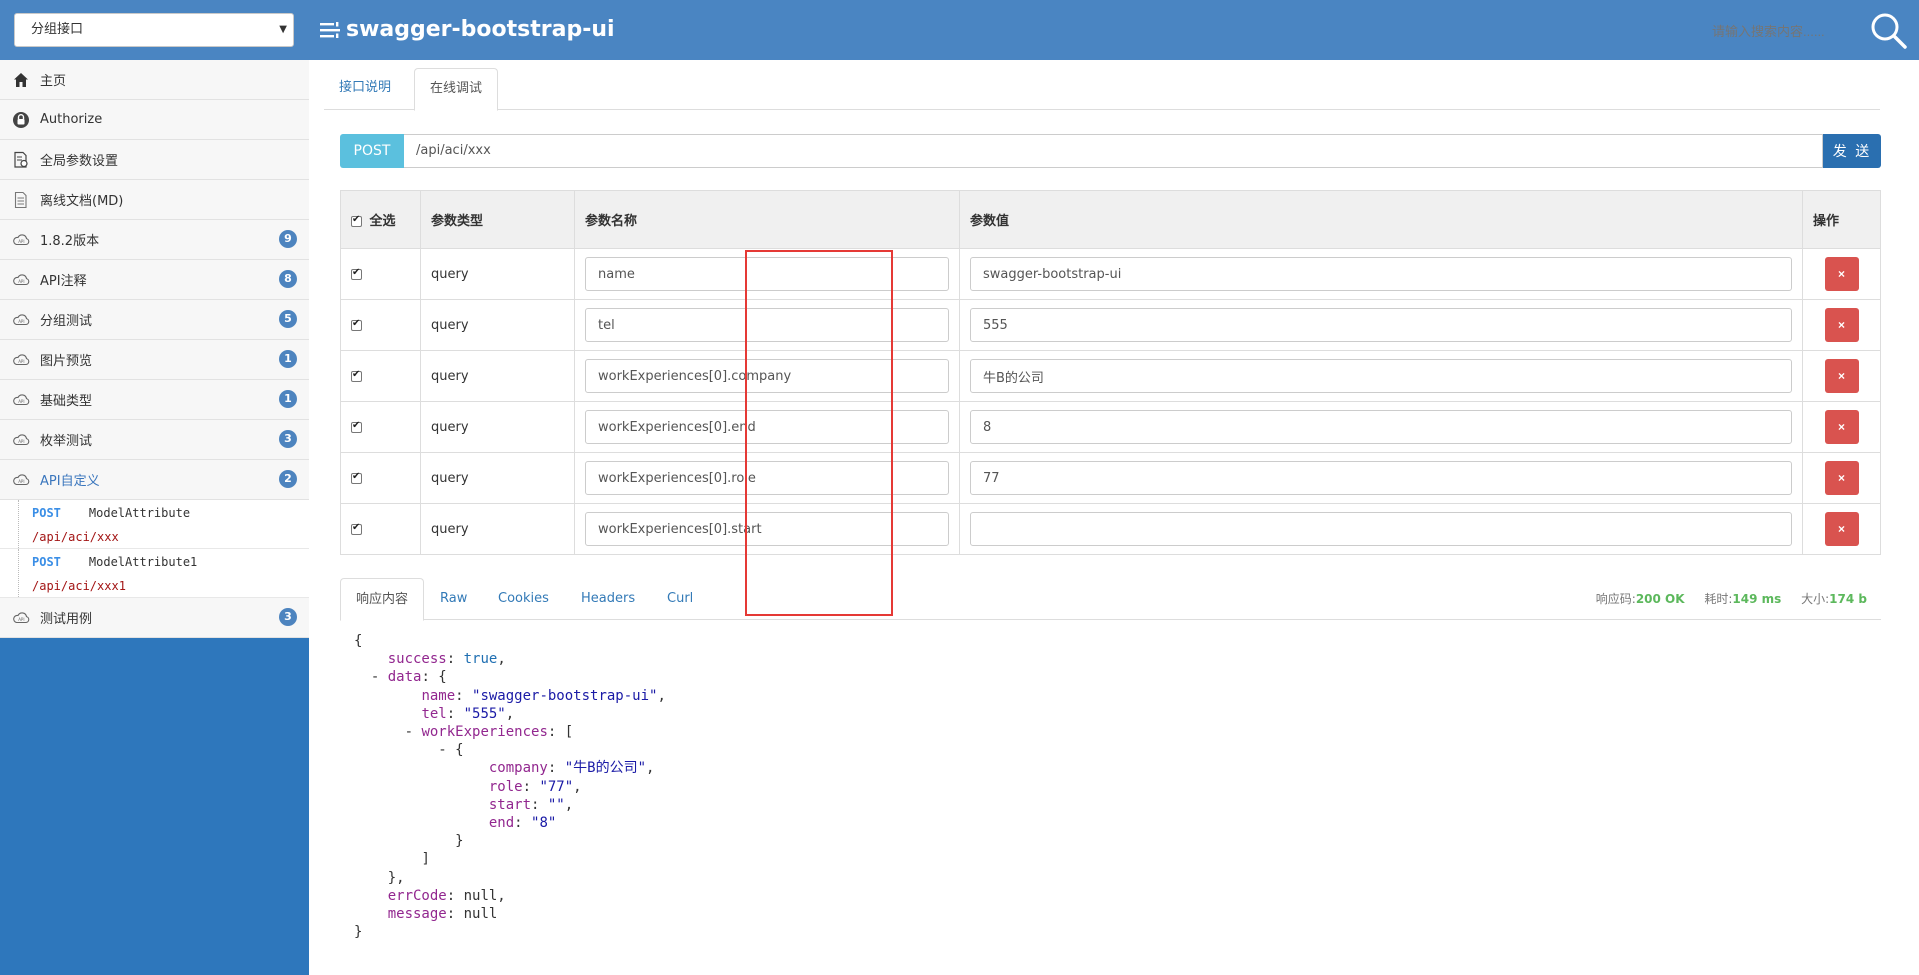  I want to click on json-token: "", so click(556, 804).